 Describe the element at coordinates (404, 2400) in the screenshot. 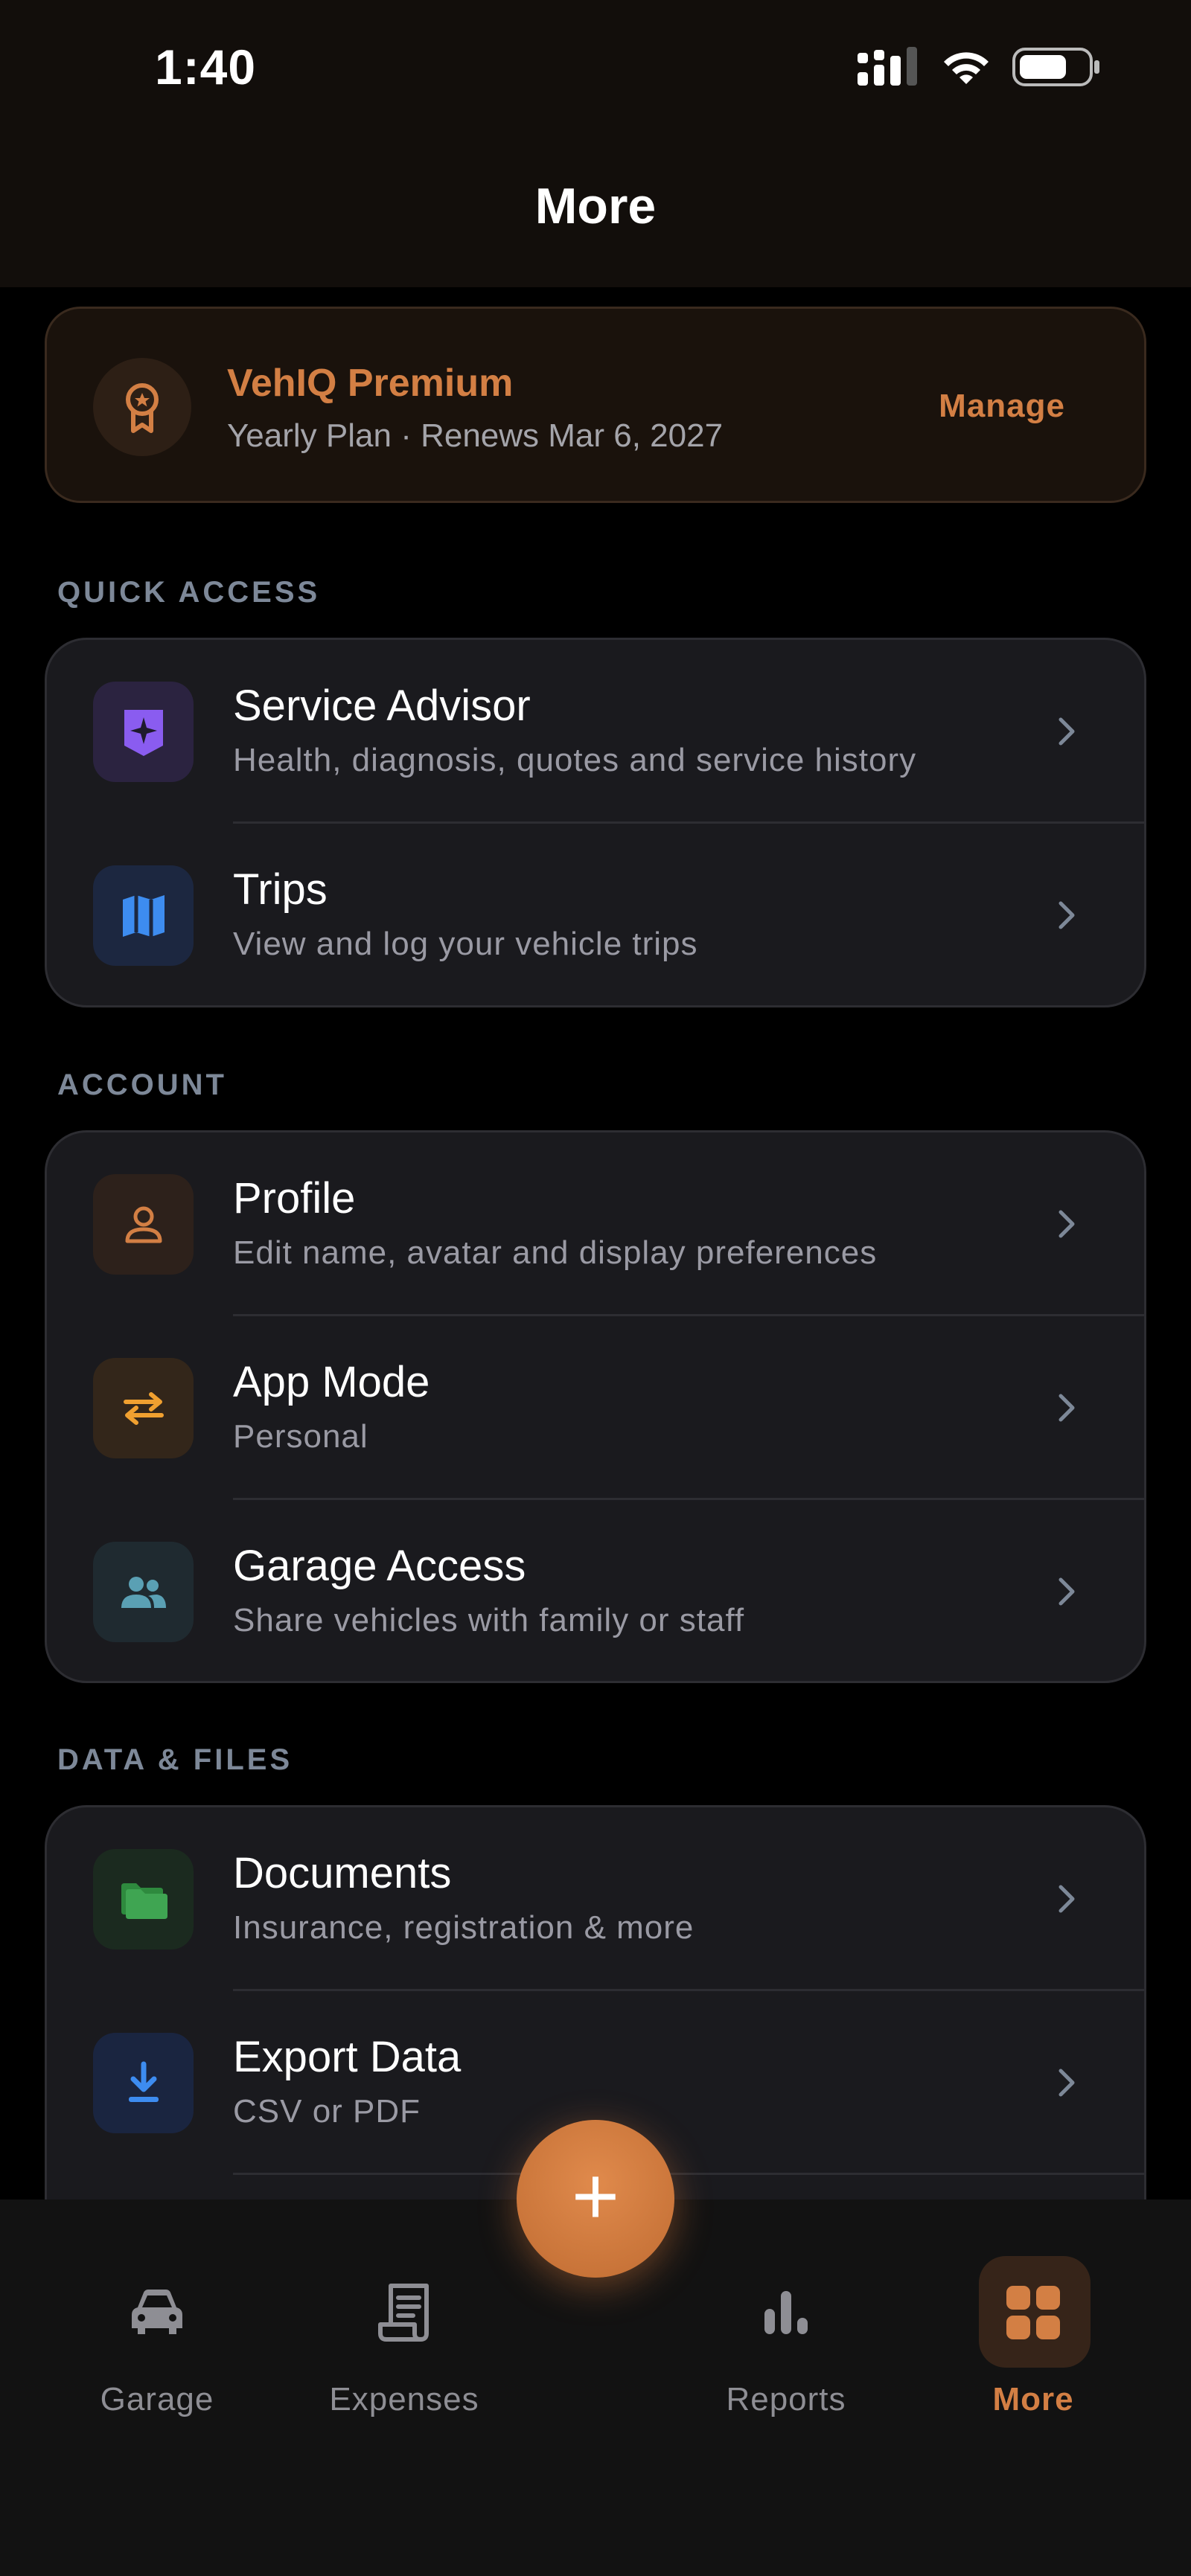

I see `tab-label: Expenses` at that location.